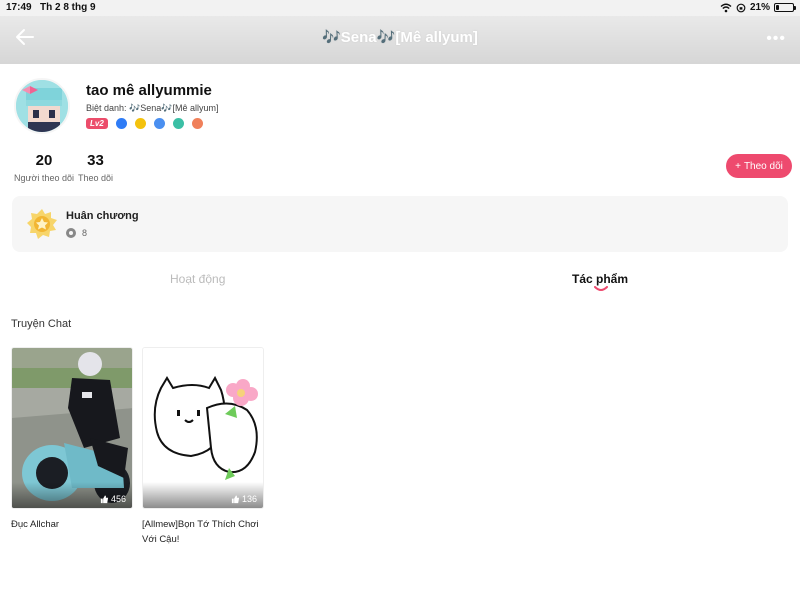 This screenshot has height=600, width=800. I want to click on likes-count: 136, so click(244, 499).